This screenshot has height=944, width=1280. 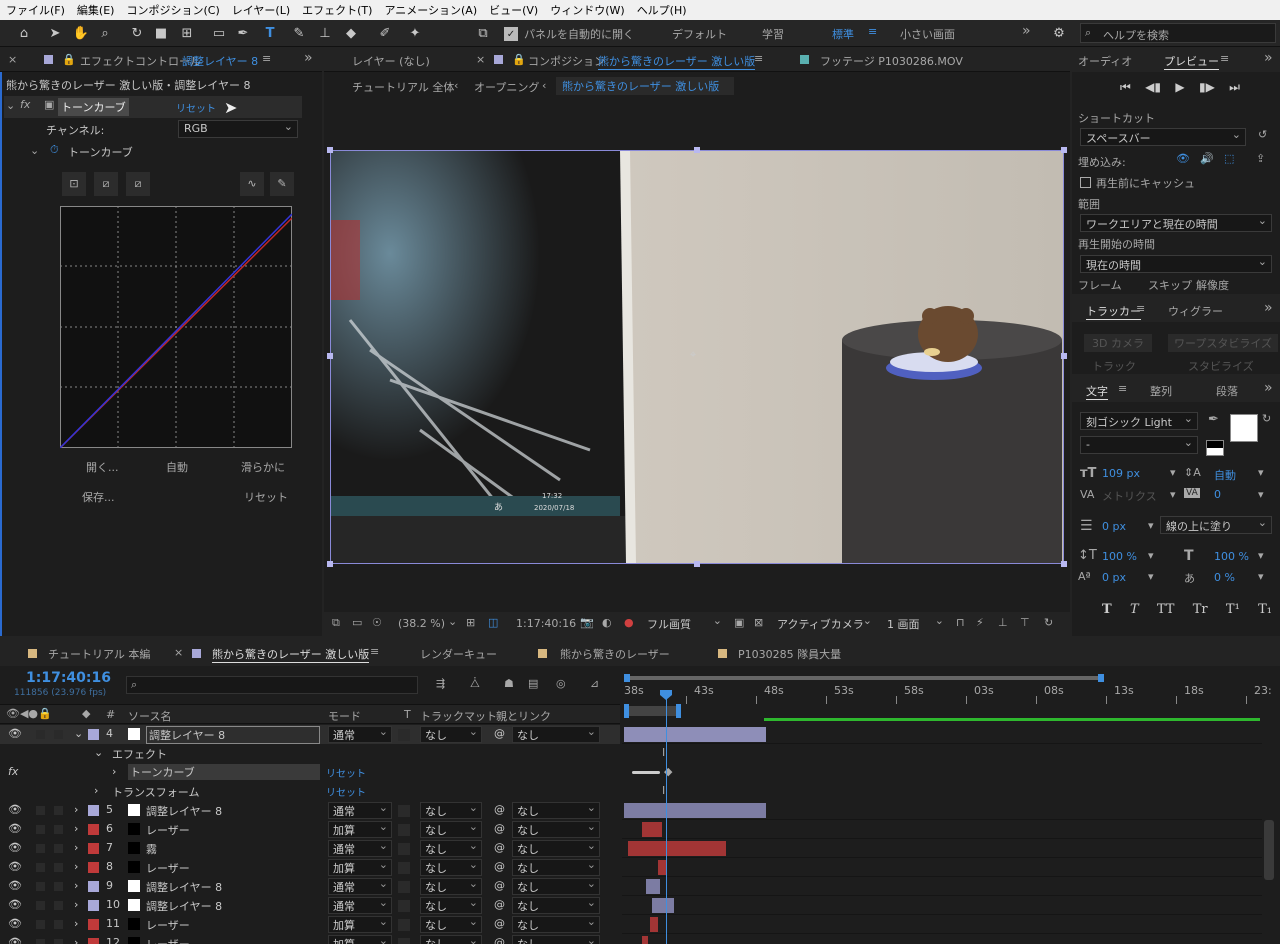 What do you see at coordinates (561, 683) in the screenshot?
I see `motion-blur-icon: ◎` at bounding box center [561, 683].